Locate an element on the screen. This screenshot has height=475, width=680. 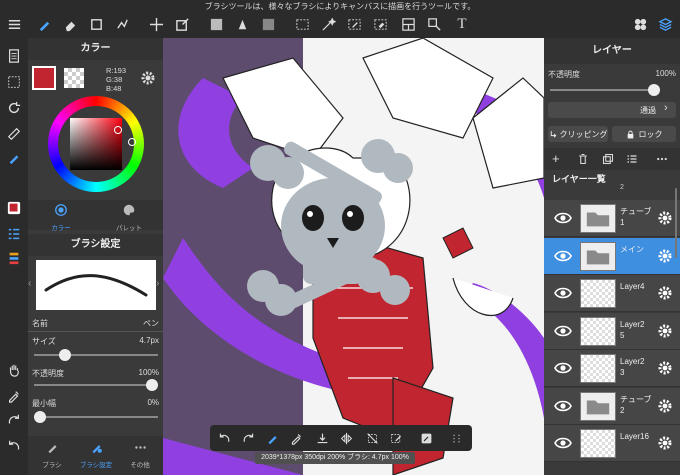
delete-layer-icon is located at coordinates (583, 159).